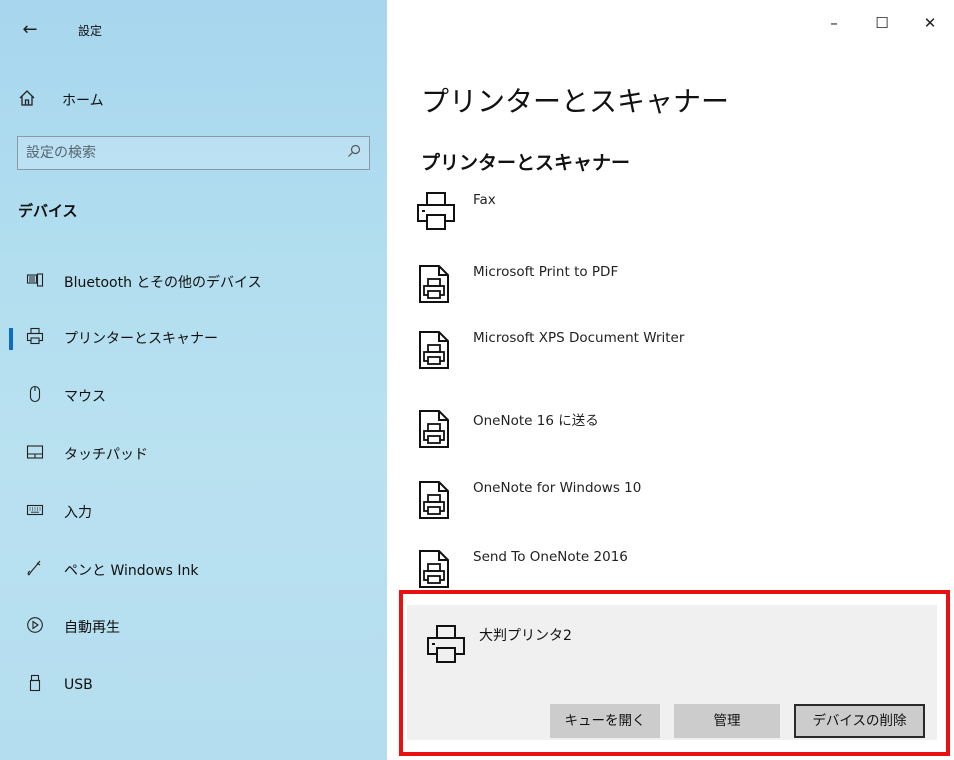 The image size is (954, 760). I want to click on bluetooth-devices-icon, so click(35, 282).